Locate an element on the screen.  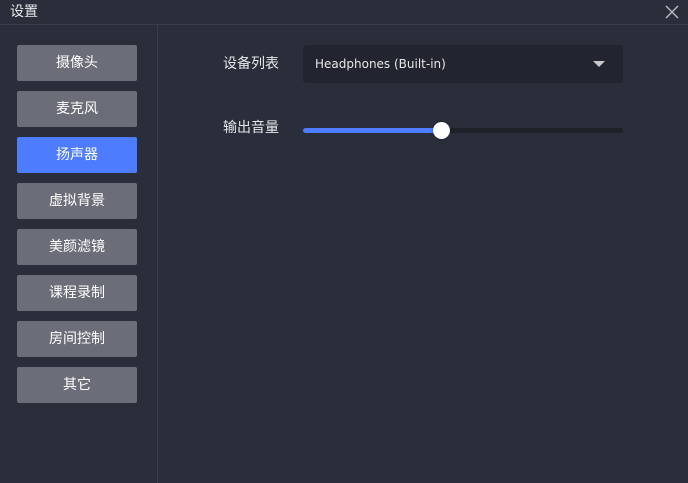
slider-thumb is located at coordinates (441, 130).